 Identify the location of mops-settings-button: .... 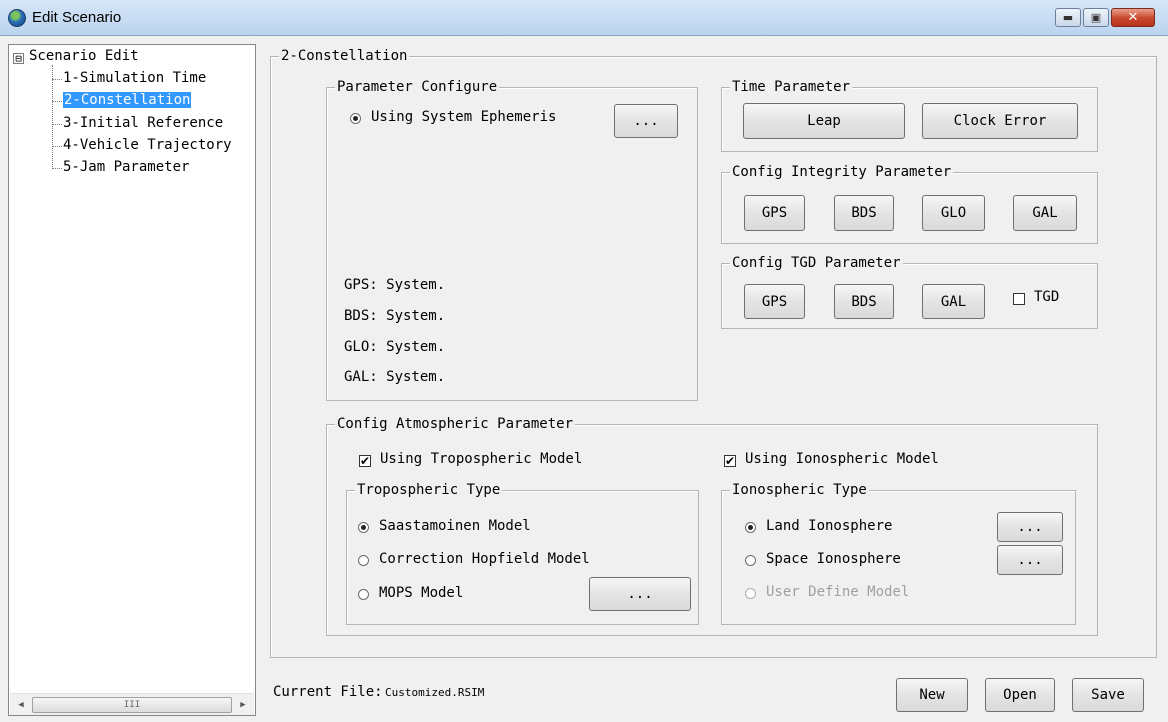
(640, 594).